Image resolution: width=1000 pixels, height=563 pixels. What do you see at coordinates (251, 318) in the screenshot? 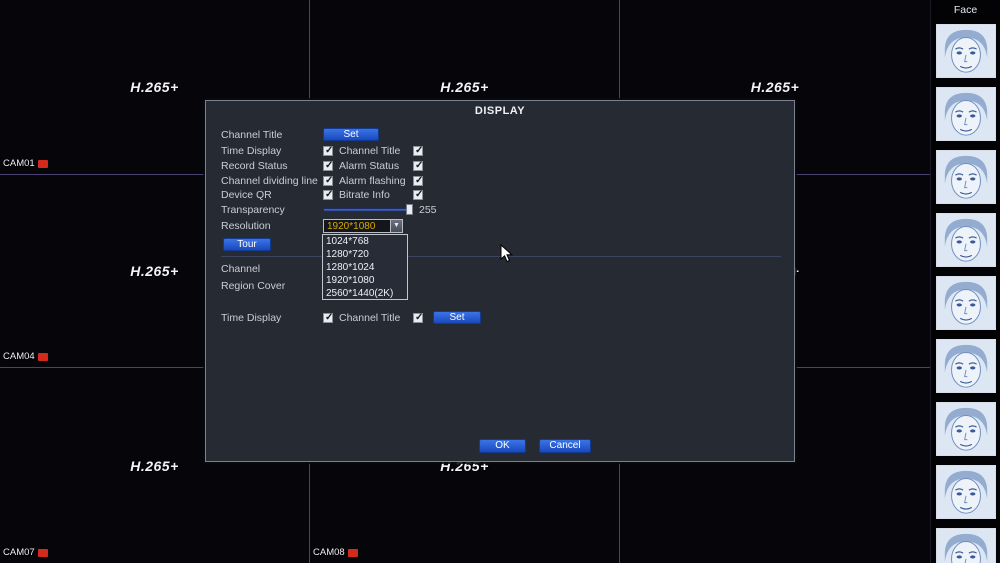
I see `time-display2-label: Time Display` at bounding box center [251, 318].